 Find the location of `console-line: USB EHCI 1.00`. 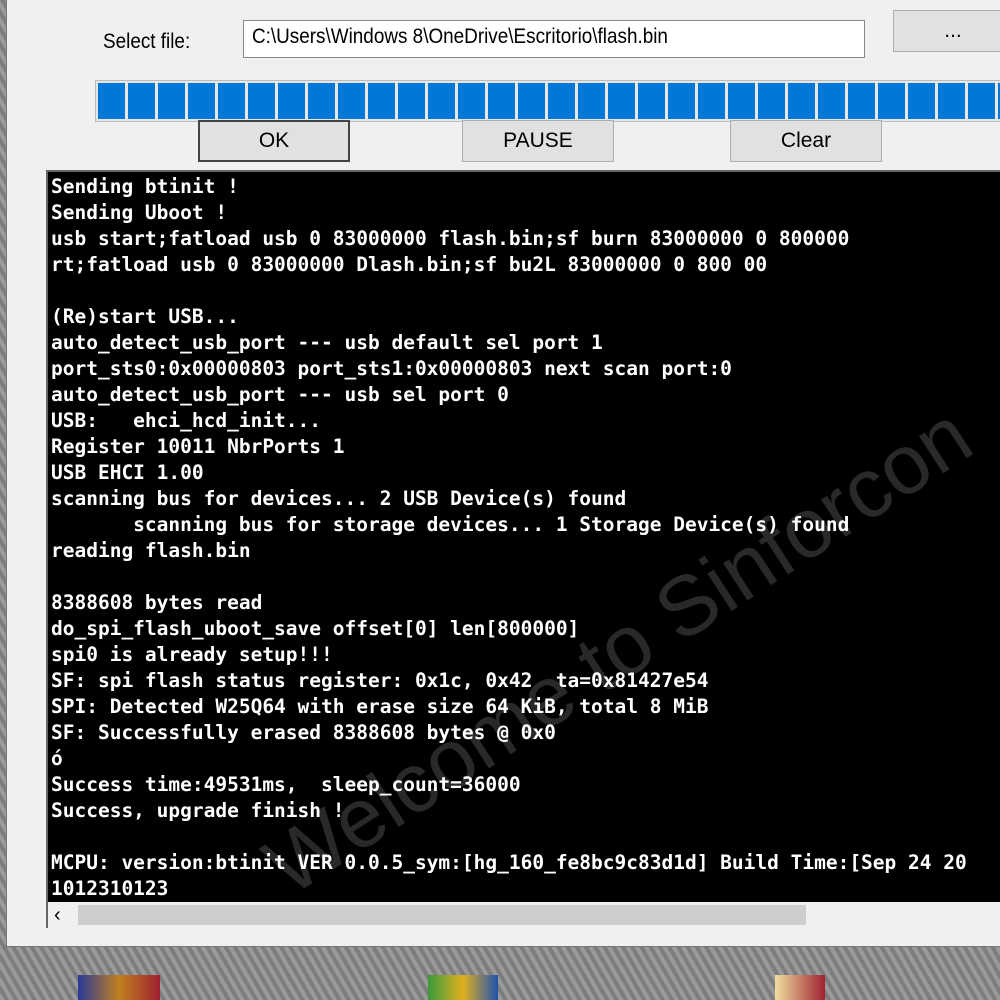

console-line: USB EHCI 1.00 is located at coordinates (127, 472).